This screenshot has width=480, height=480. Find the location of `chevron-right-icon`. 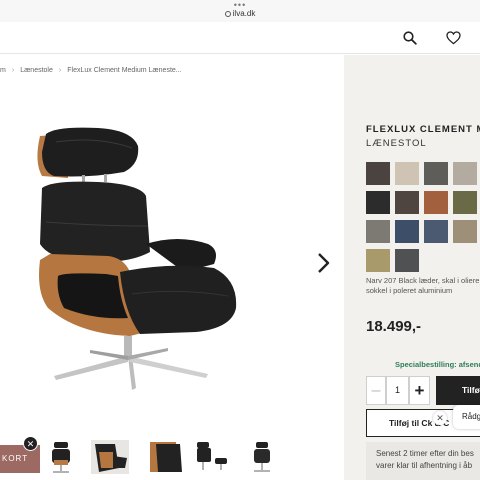

chevron-right-icon is located at coordinates (324, 263).